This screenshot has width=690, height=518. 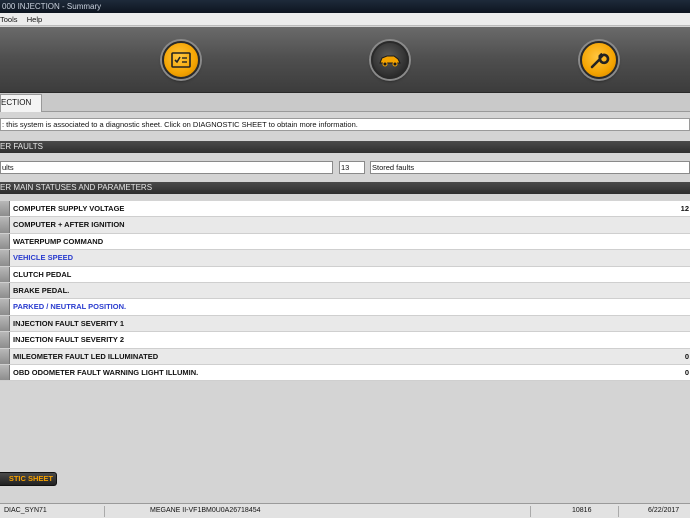 I want to click on param-row: COMPUTER SUPPLY VOLTAGE 12, so click(x=345, y=209).